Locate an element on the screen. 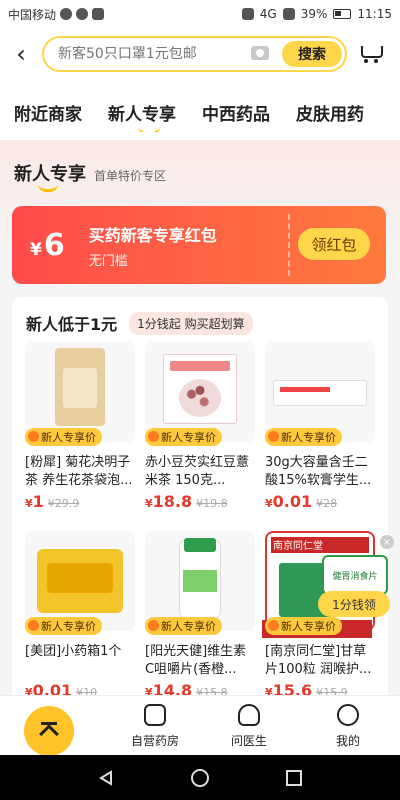  original-price: ¥15.8 is located at coordinates (212, 690).